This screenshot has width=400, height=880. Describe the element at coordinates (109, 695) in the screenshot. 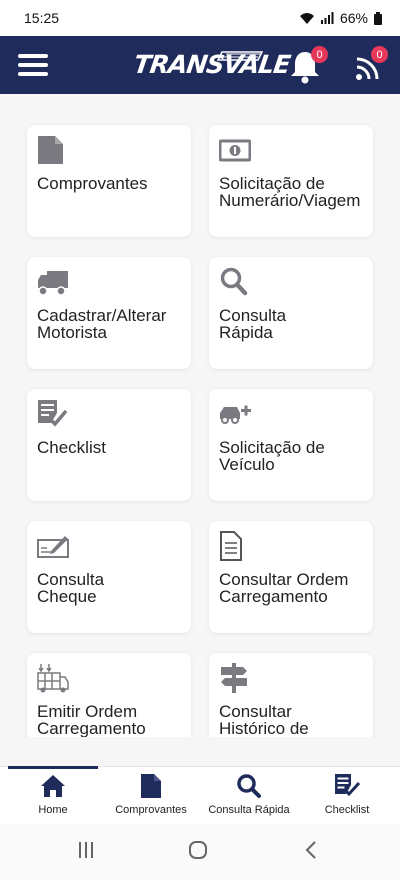

I see `card-emitir-ordem: Emitir Ordem Carregamento` at that location.